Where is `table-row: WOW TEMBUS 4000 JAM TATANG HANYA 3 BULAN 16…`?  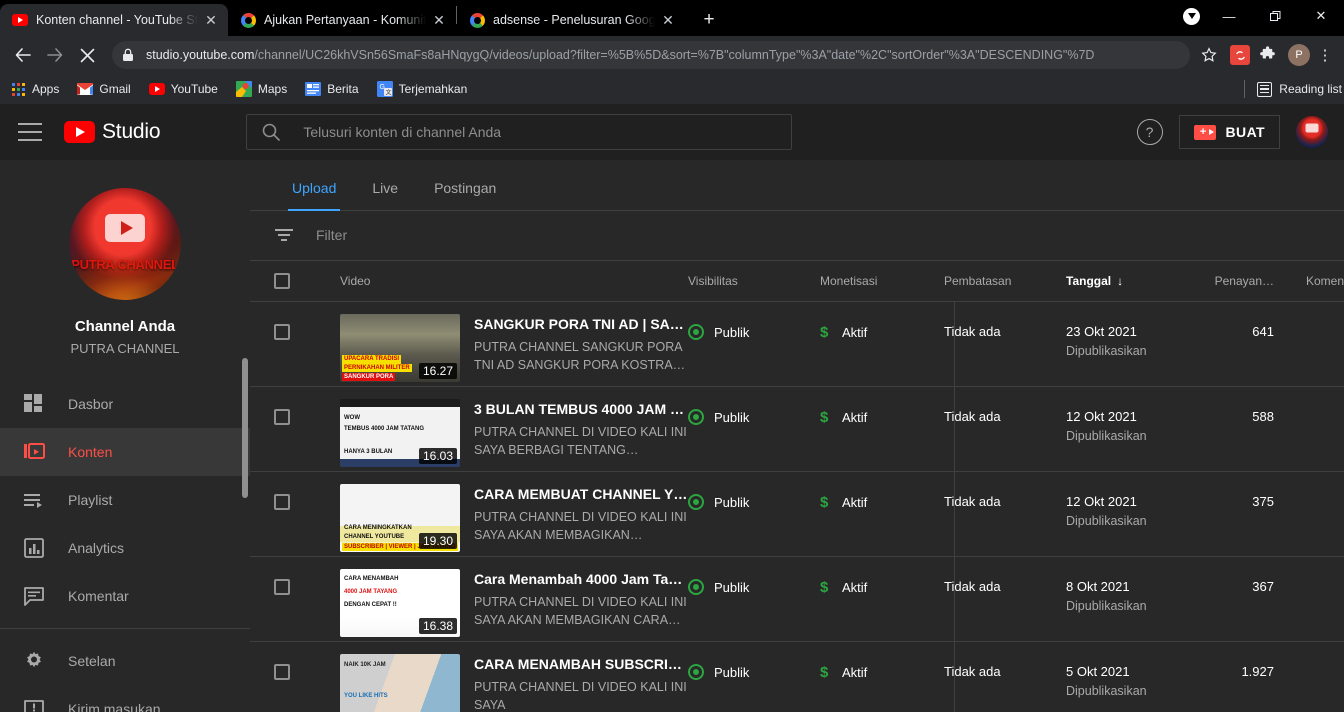 table-row: WOW TEMBUS 4000 JAM TATANG HANYA 3 BULAN 16… is located at coordinates (797, 430).